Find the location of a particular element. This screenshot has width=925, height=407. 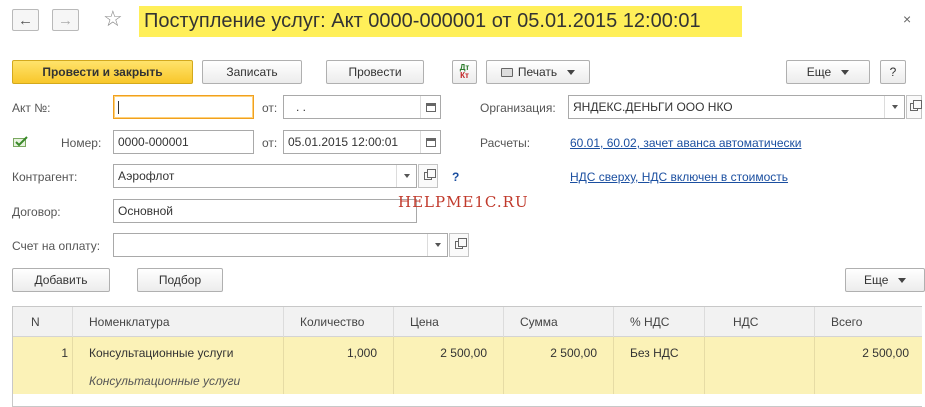

pick-button: Подбор is located at coordinates (180, 280).